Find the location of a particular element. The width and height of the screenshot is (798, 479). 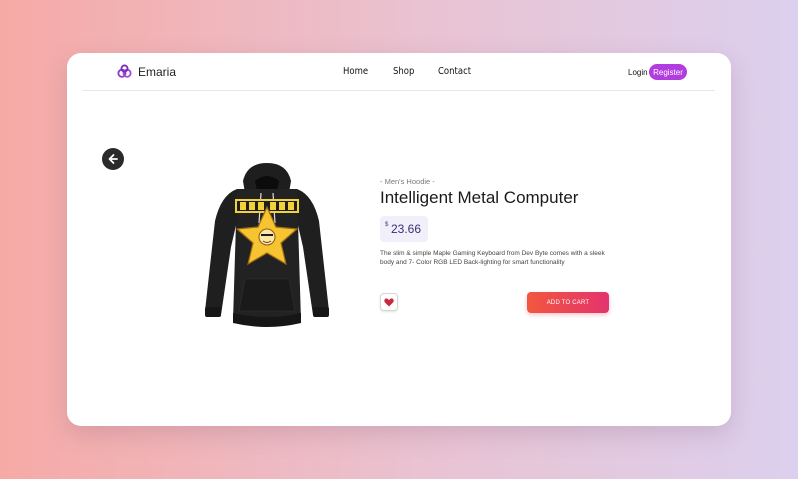

price-value: 23.66 is located at coordinates (406, 229).